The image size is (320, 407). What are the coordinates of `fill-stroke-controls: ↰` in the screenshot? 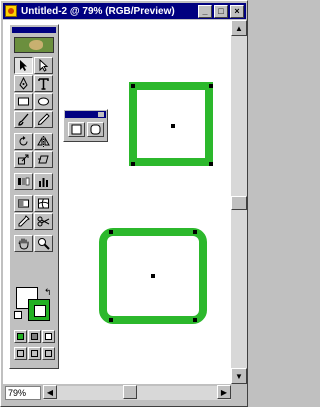 It's located at (35, 304).